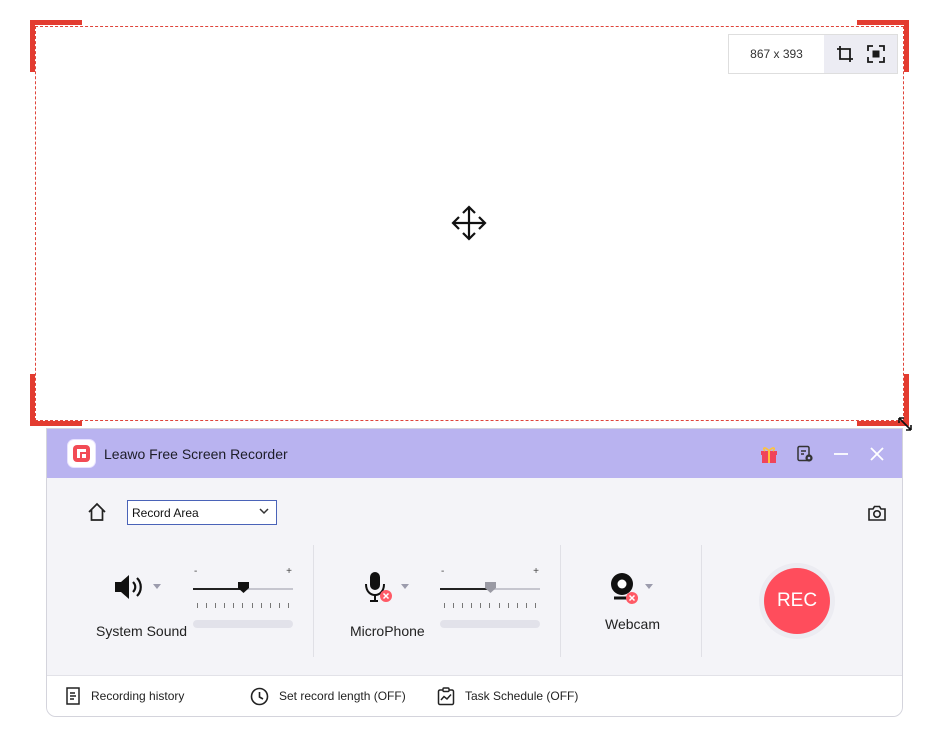 This screenshot has height=733, width=929. I want to click on system-sound-dropdown, so click(157, 586).